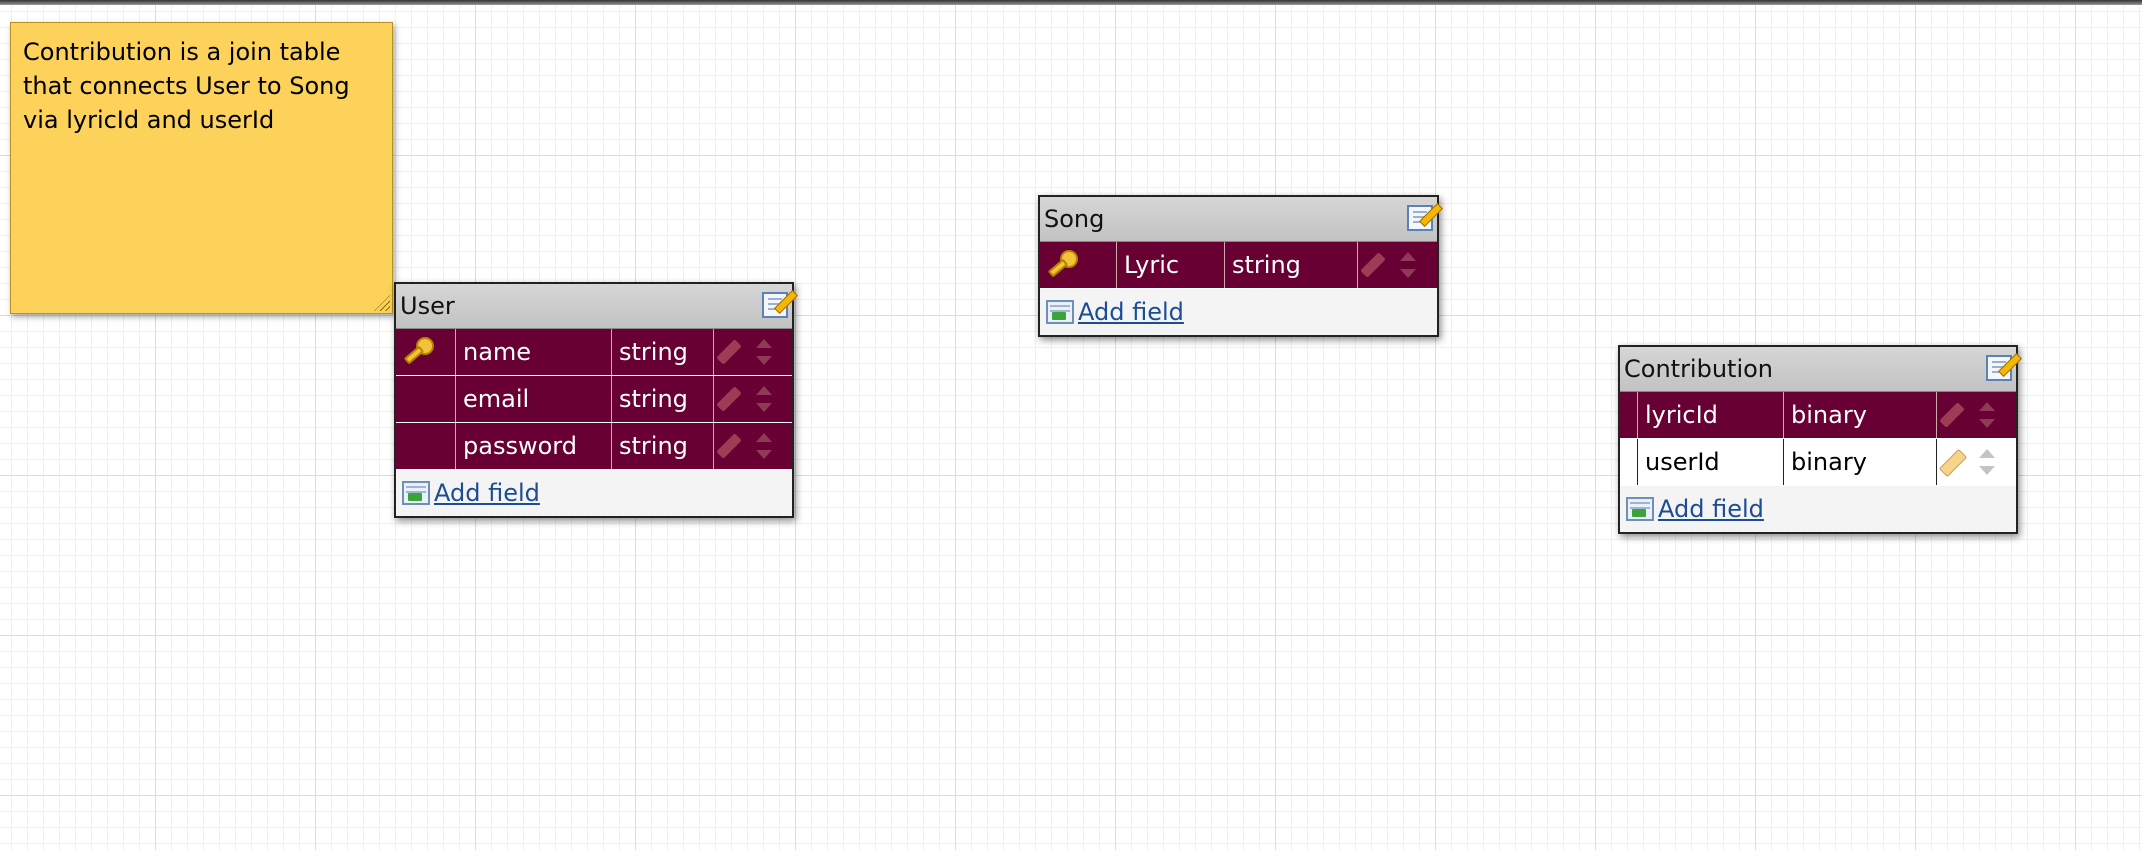 The width and height of the screenshot is (2142, 850). Describe the element at coordinates (1699, 369) in the screenshot. I see `table-title: Contribution` at that location.